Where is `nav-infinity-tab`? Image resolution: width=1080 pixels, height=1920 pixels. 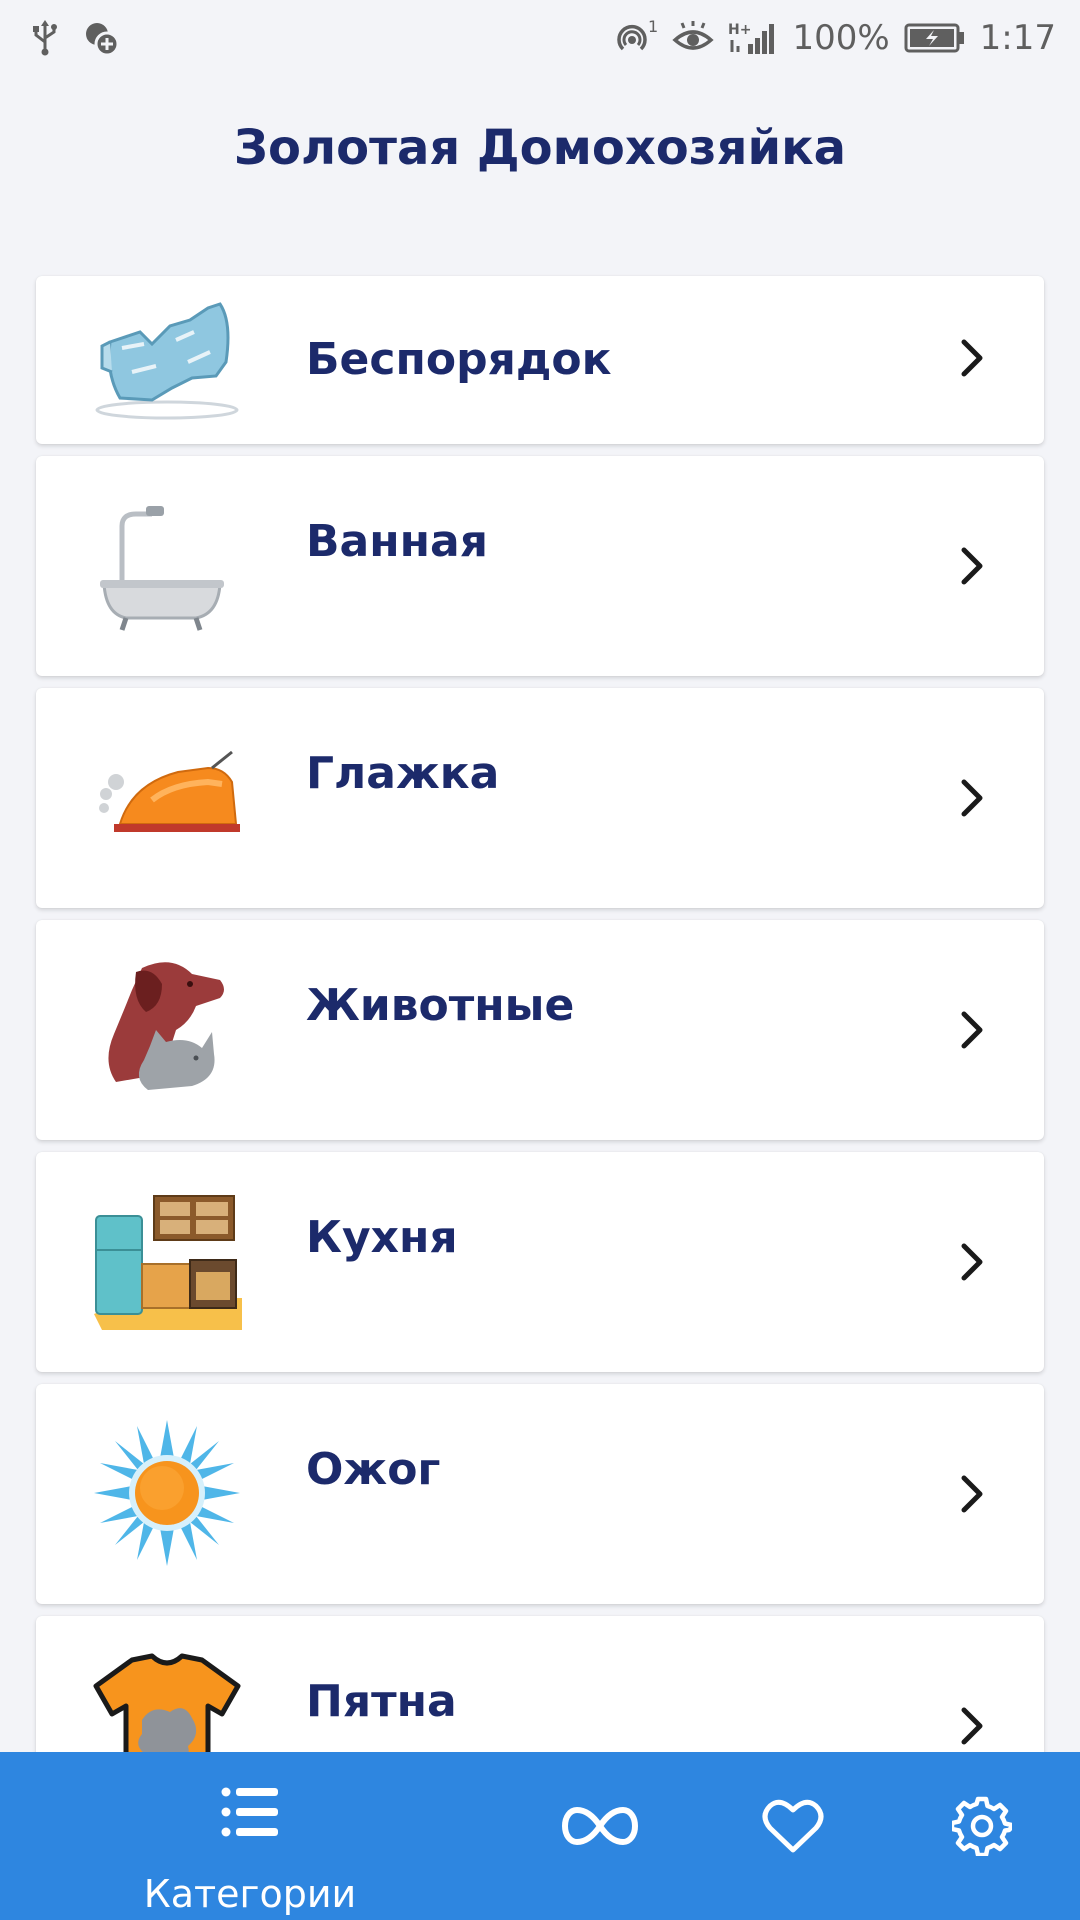
nav-infinity-tab is located at coordinates (600, 1836).